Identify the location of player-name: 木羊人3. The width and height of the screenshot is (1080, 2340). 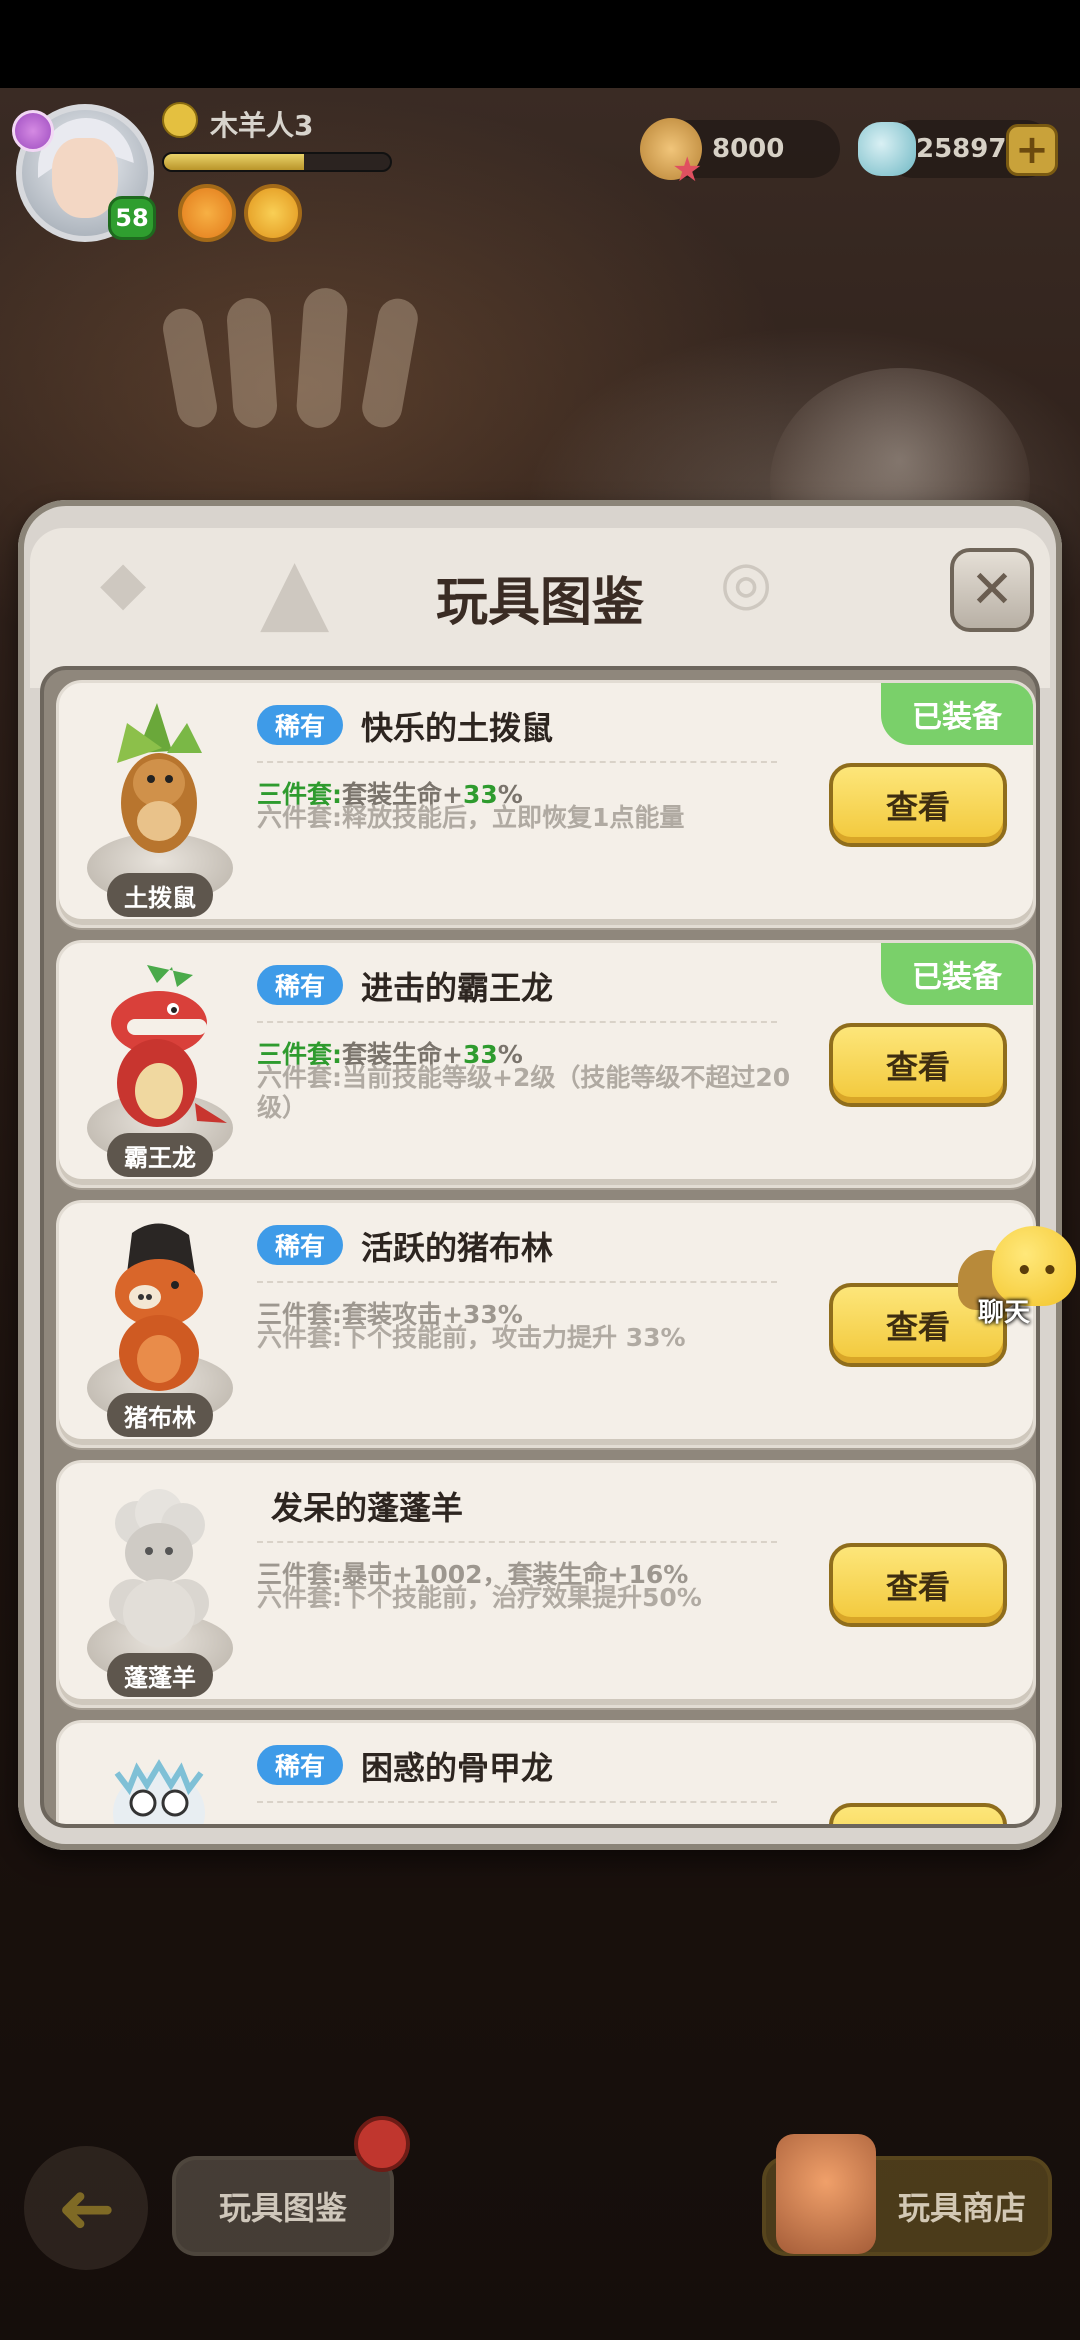
(262, 125).